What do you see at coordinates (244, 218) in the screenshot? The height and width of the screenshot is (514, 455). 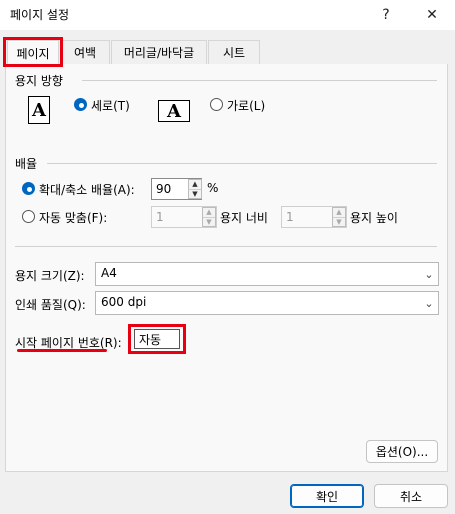 I see `pages-wide-label: 용지 너비` at bounding box center [244, 218].